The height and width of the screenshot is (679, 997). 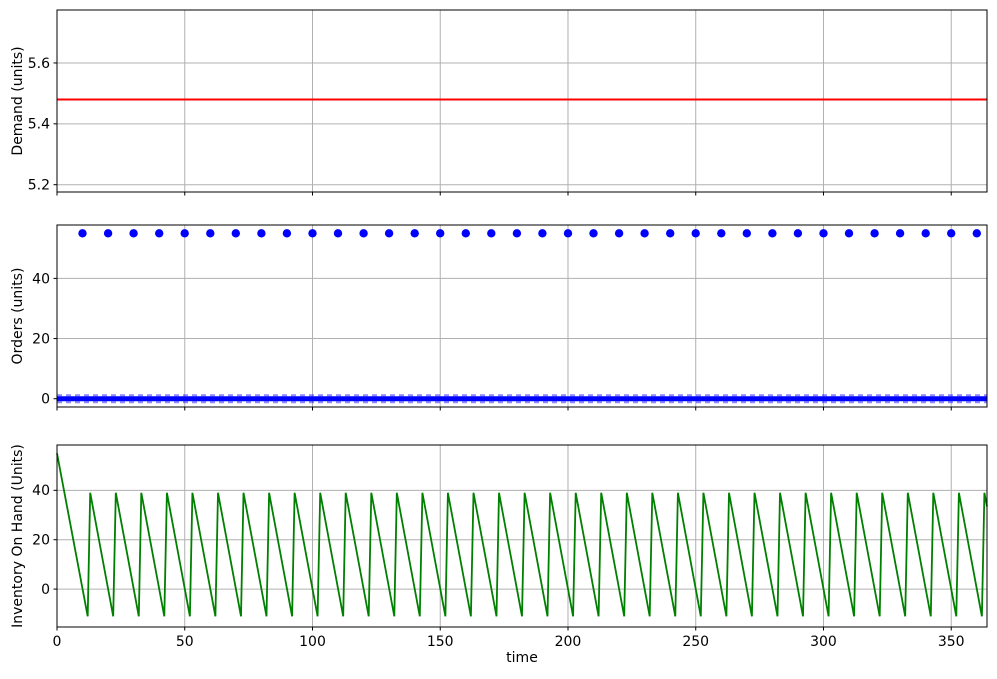 I want to click on y-tick-label: 5.6, so click(x=39, y=64).